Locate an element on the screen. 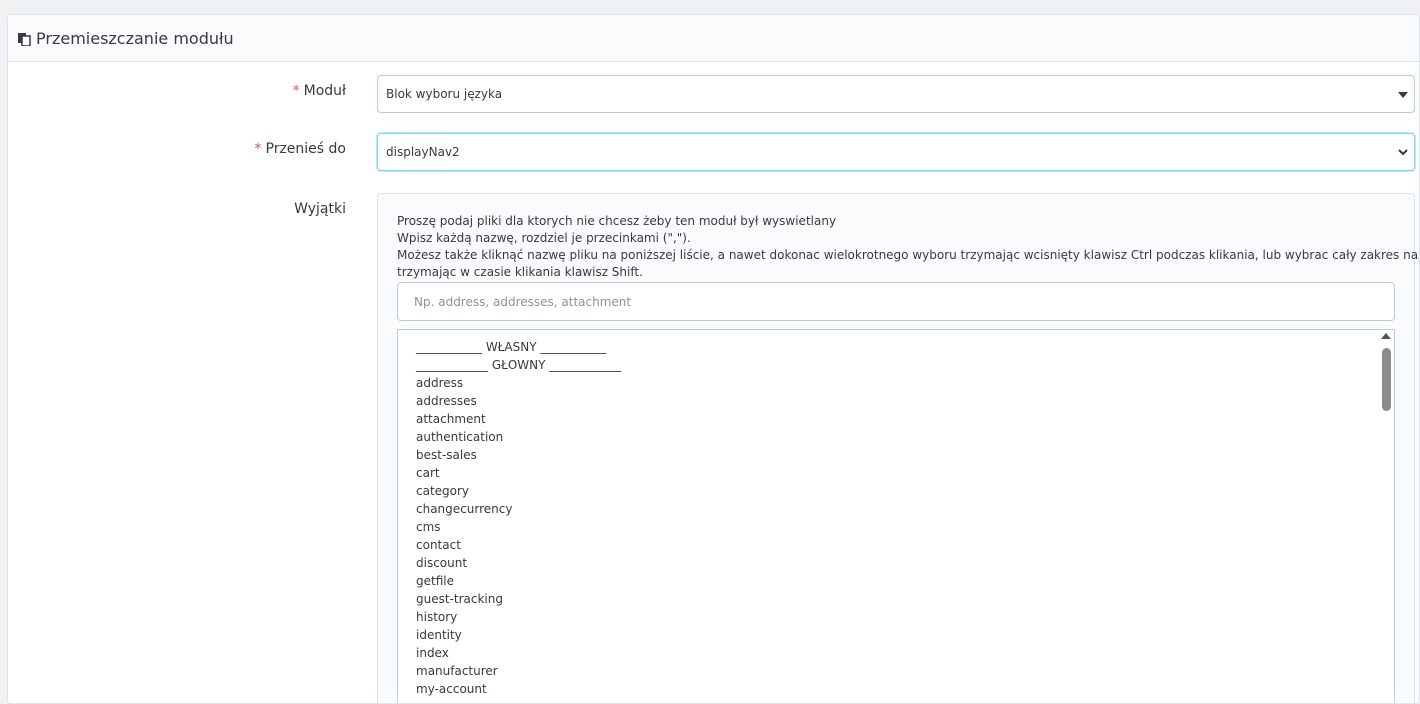 The image size is (1420, 704). list-item: attachment is located at coordinates (905, 419).